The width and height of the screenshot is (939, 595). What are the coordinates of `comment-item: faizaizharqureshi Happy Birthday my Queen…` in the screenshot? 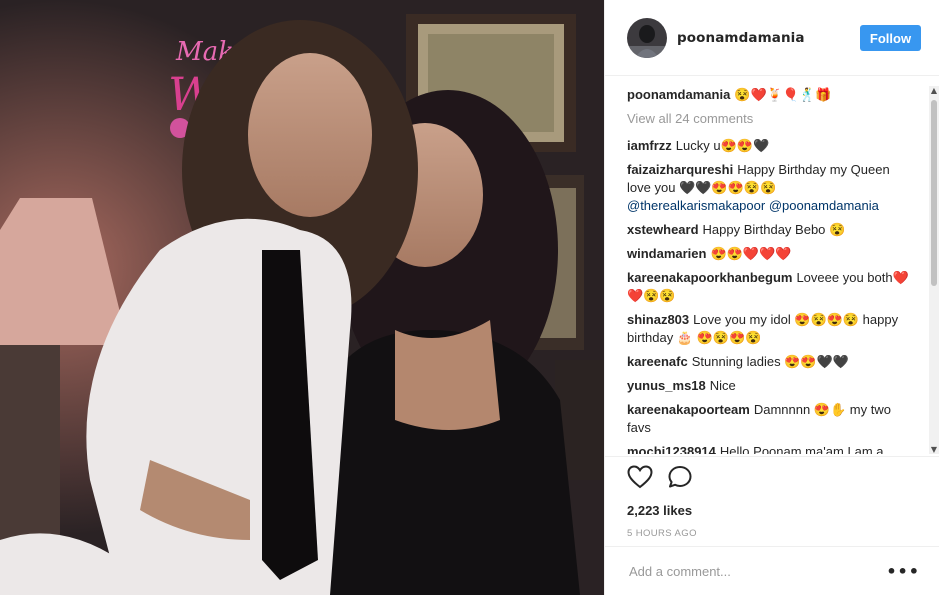 It's located at (769, 188).